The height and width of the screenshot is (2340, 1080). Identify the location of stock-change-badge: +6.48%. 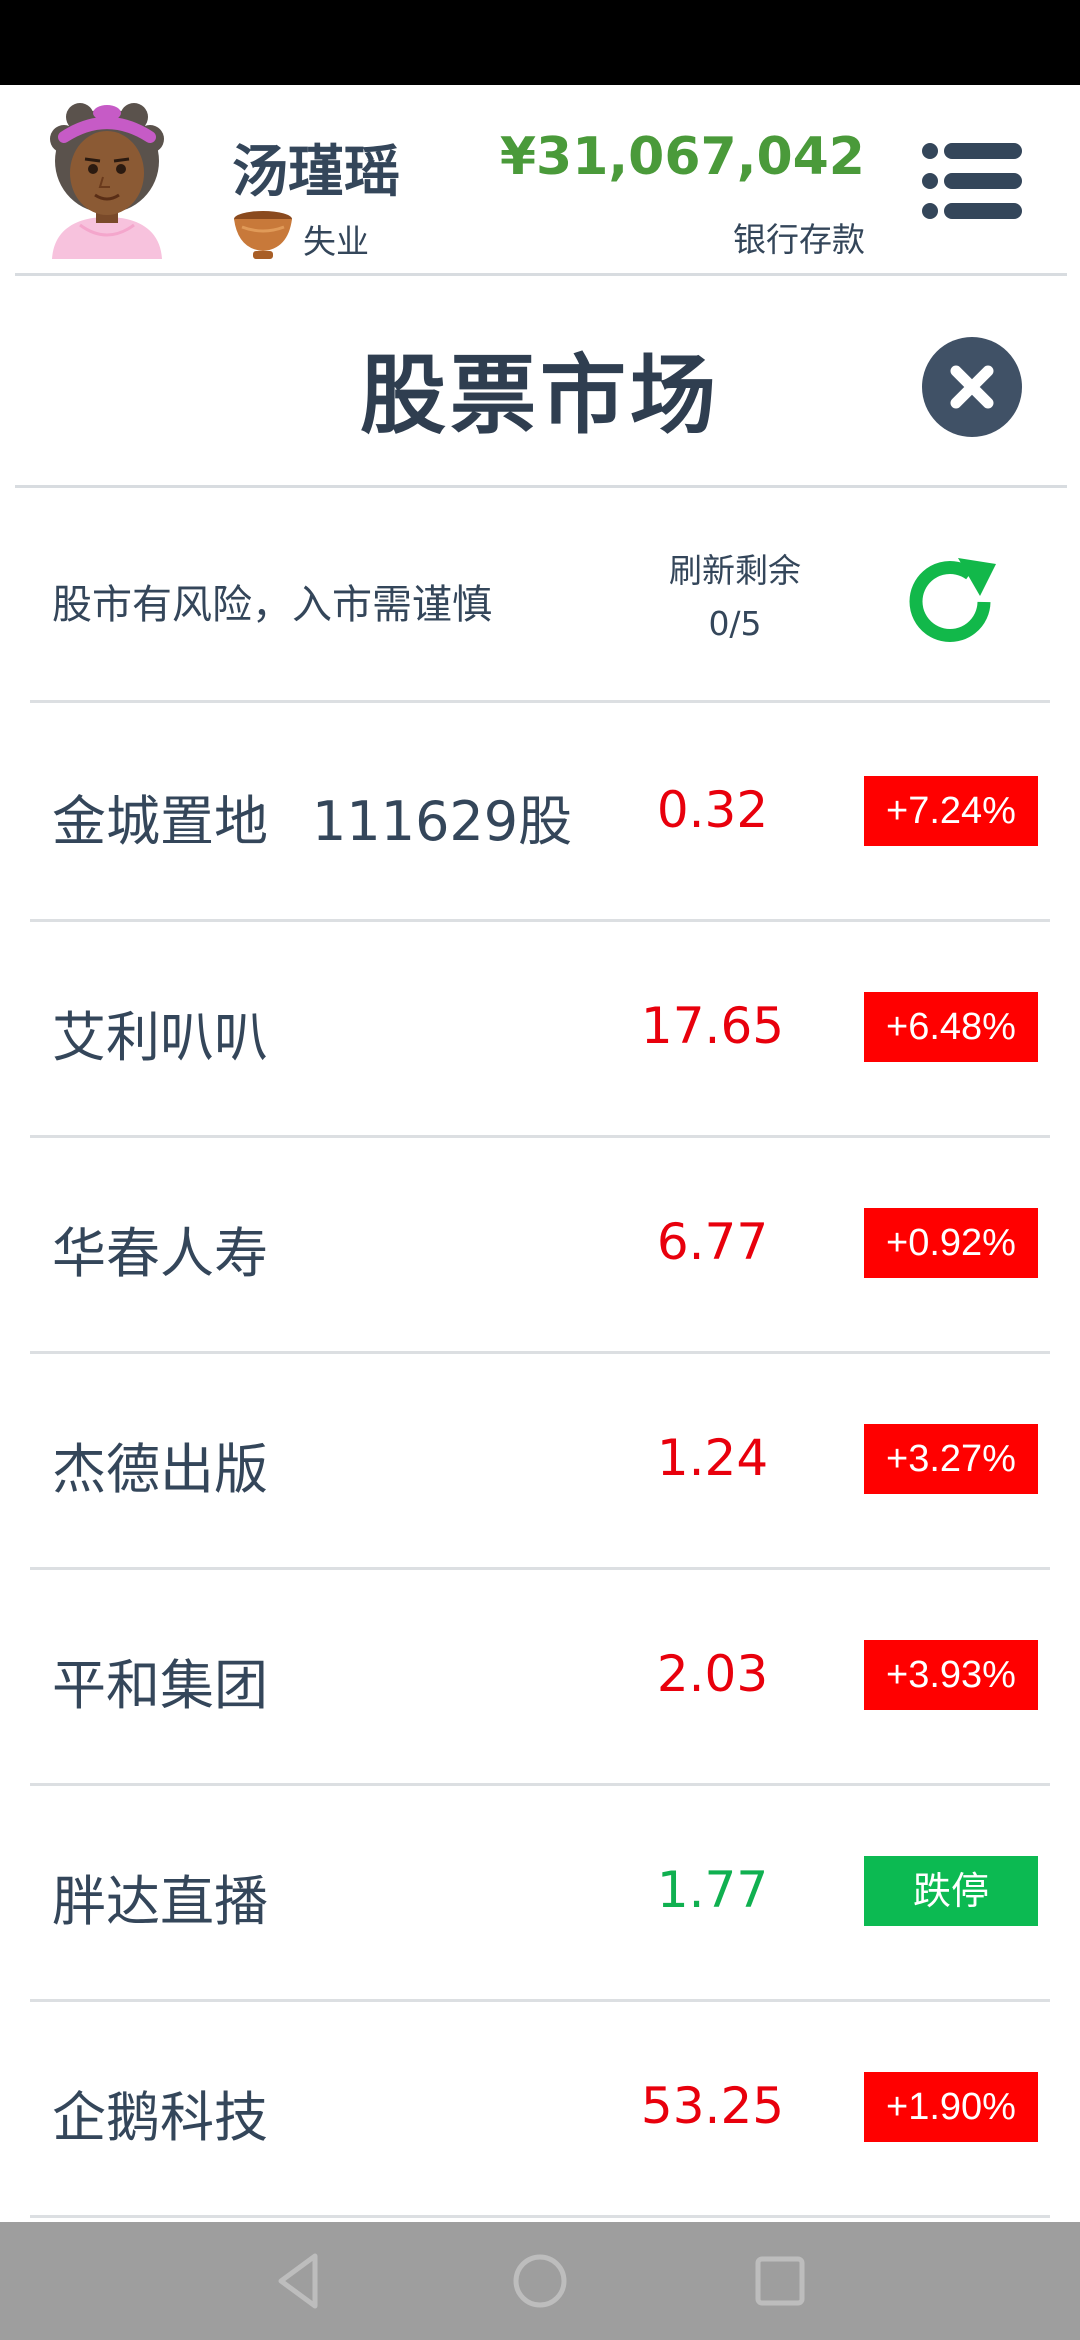
(951, 1027).